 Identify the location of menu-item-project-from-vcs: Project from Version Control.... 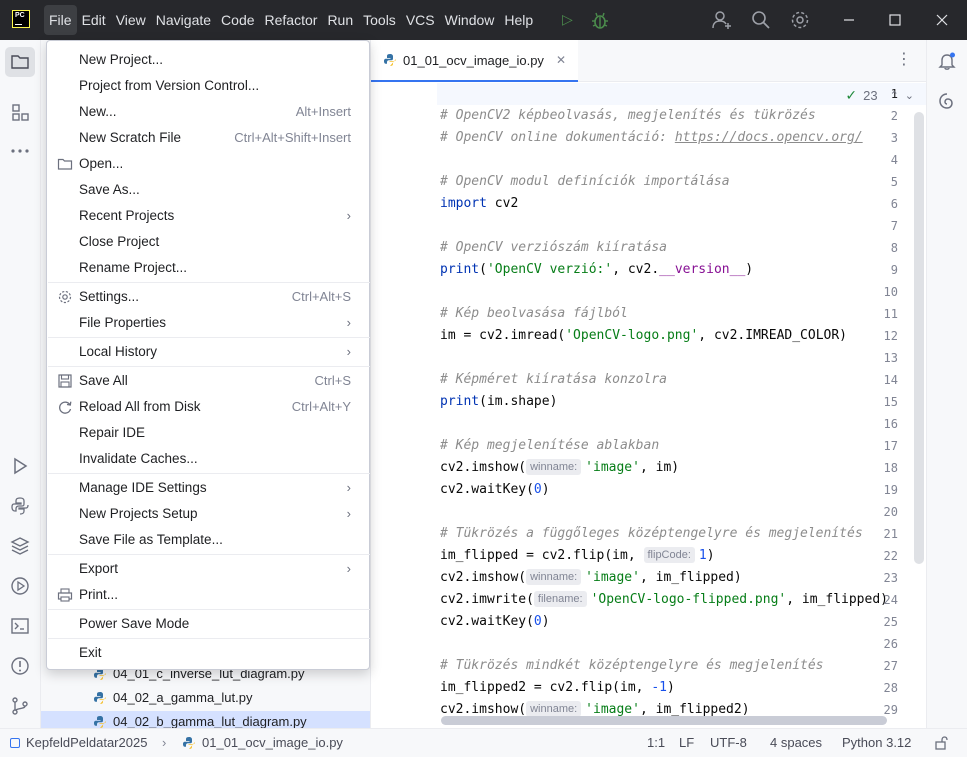
(208, 86).